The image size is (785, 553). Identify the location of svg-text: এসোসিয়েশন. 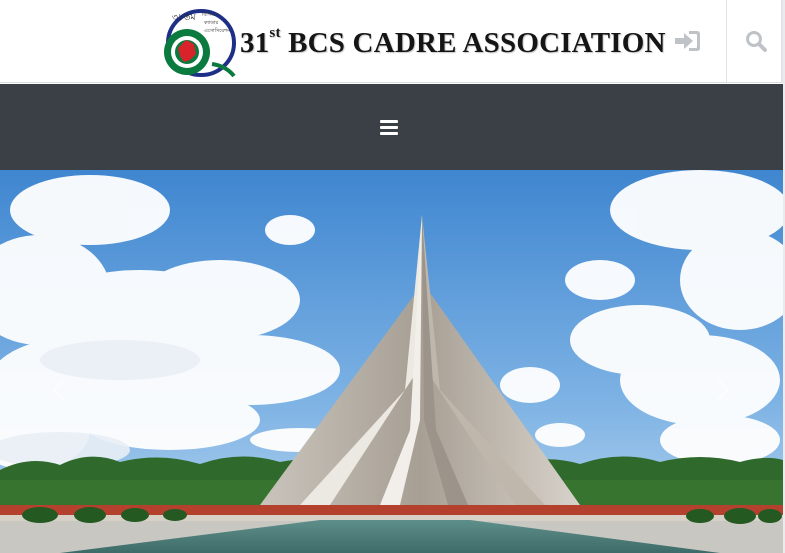
(217, 31).